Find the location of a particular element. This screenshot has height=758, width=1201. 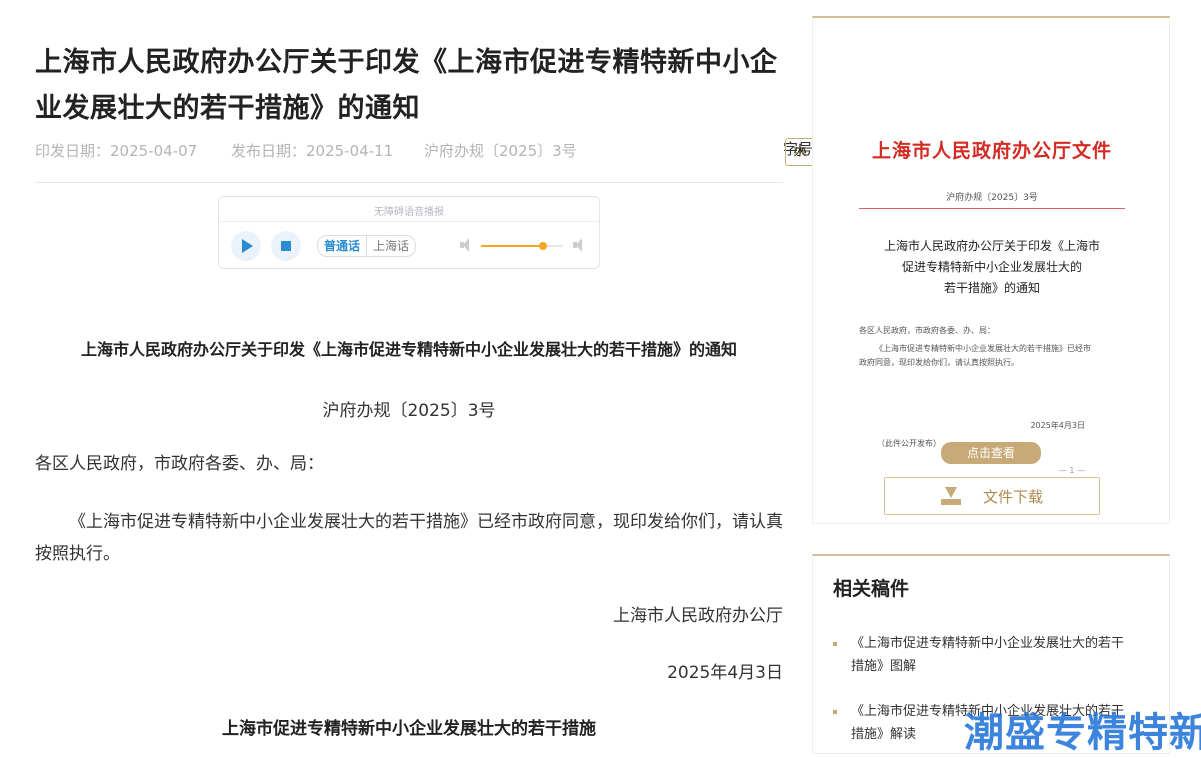

doc-salutation: 各区人民政府，市政府各委、办、局： is located at coordinates (179, 464).